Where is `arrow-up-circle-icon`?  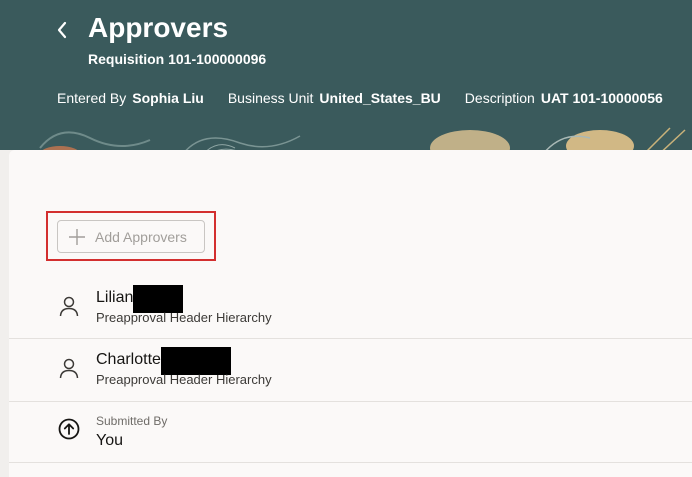
arrow-up-circle-icon is located at coordinates (69, 429).